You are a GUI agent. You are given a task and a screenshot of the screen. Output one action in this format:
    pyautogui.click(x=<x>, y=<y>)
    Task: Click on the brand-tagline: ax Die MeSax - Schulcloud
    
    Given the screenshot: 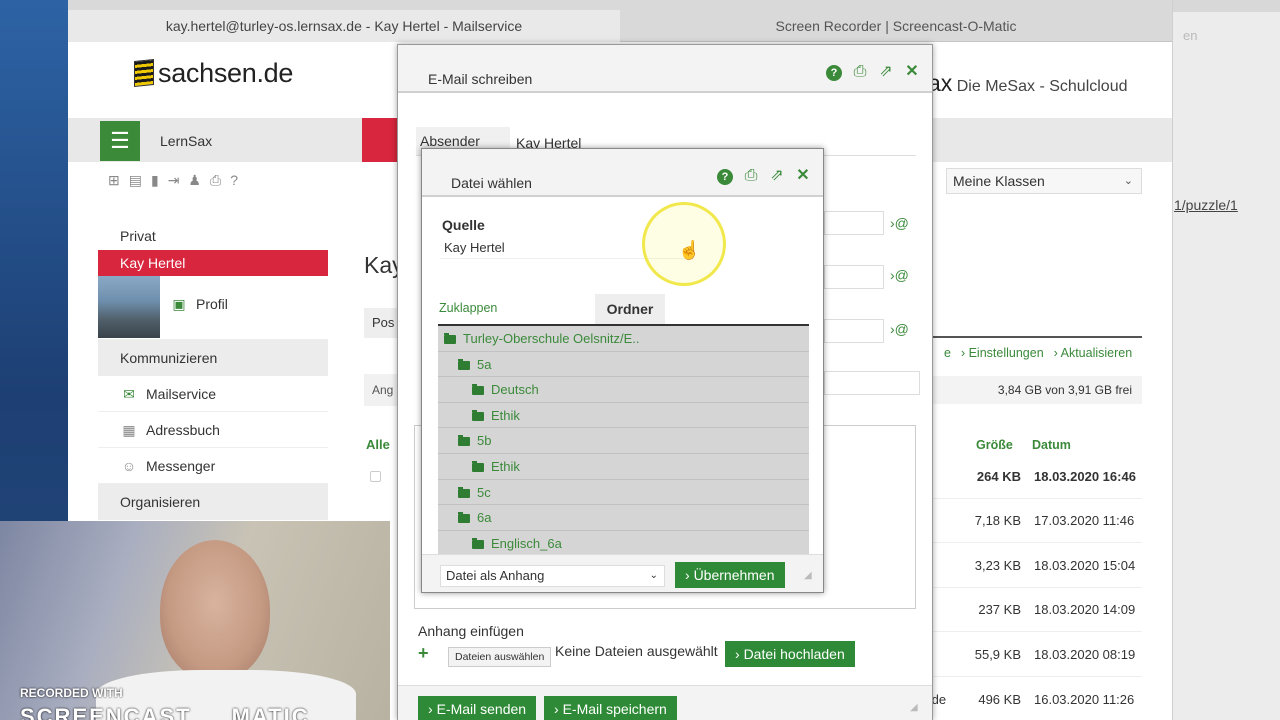 What is the action you would take?
    pyautogui.click(x=1028, y=83)
    